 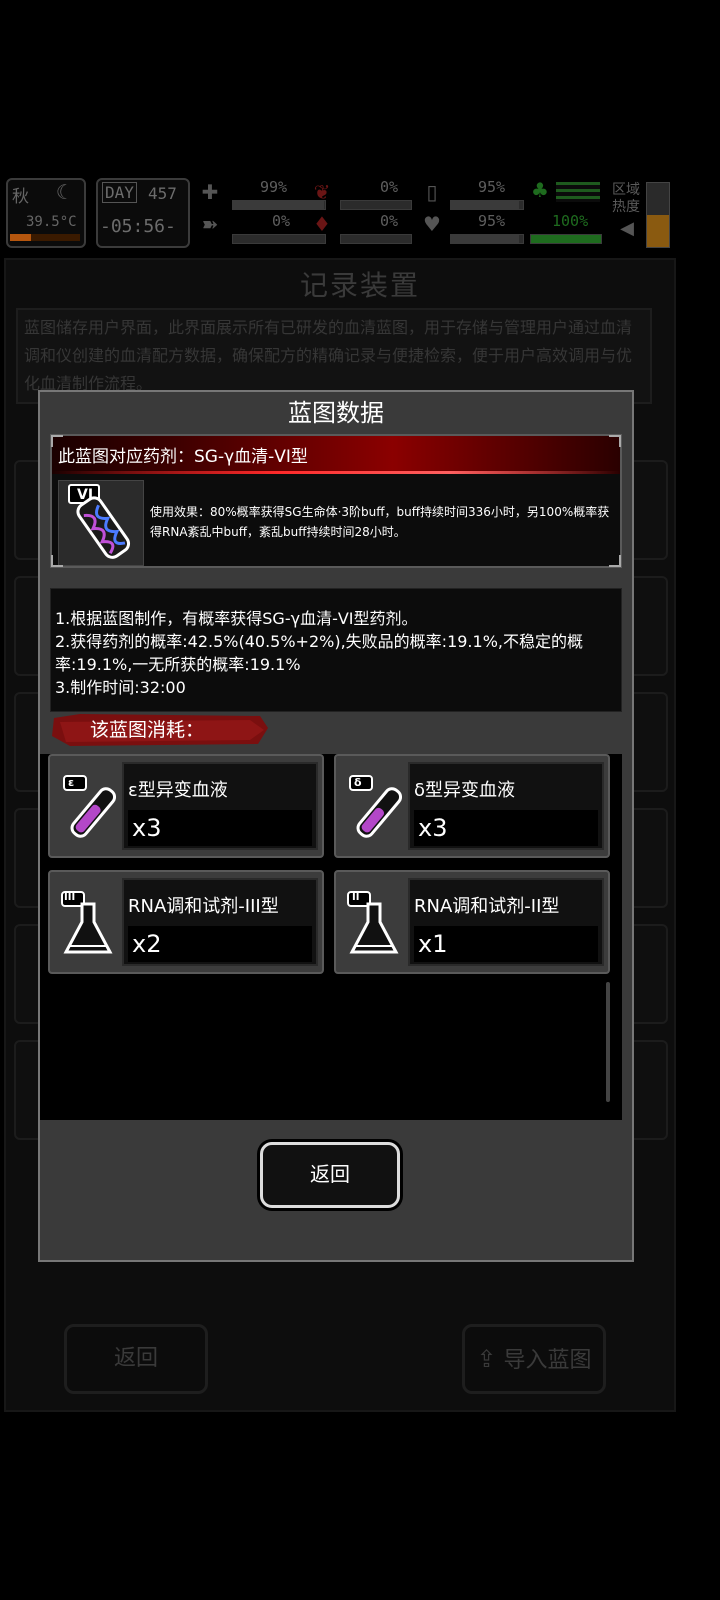 I want to click on cost-badge: ε, so click(x=71, y=782).